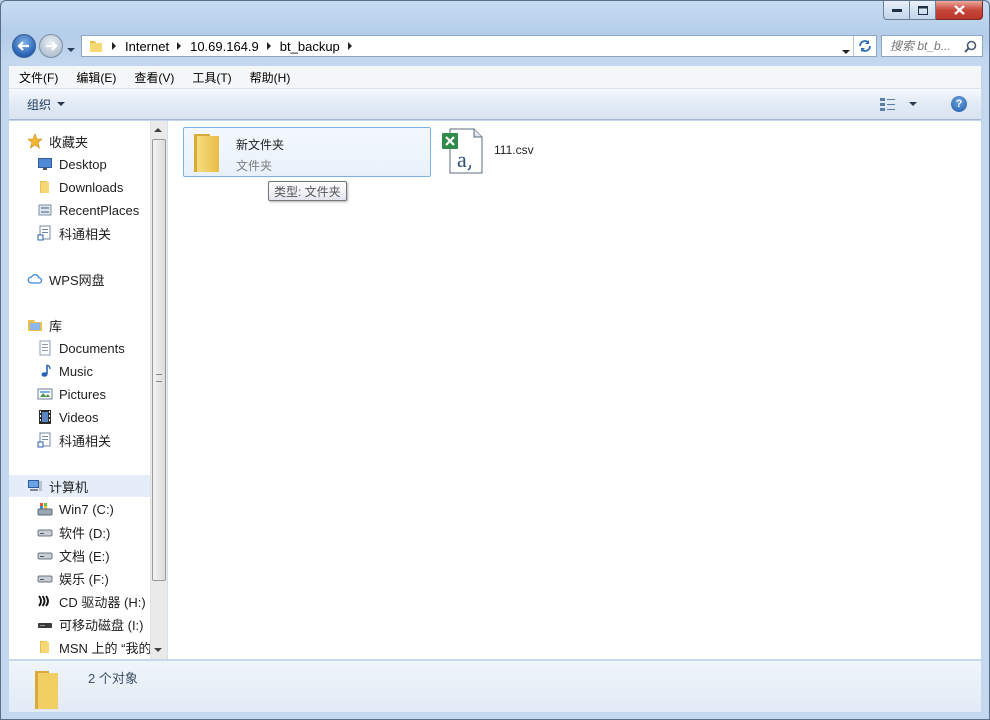  I want to click on nav-item-drive-e: 文档 (E:), so click(73, 555).